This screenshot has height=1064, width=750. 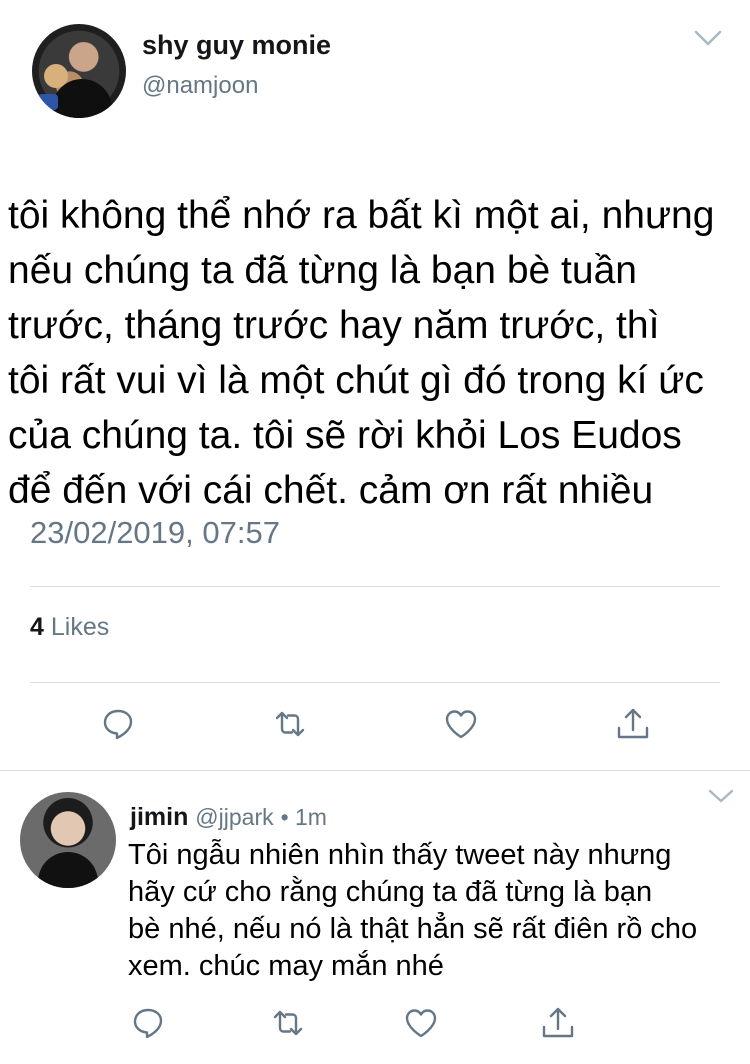 What do you see at coordinates (200, 86) in the screenshot?
I see `user-handle: @namjoon` at bounding box center [200, 86].